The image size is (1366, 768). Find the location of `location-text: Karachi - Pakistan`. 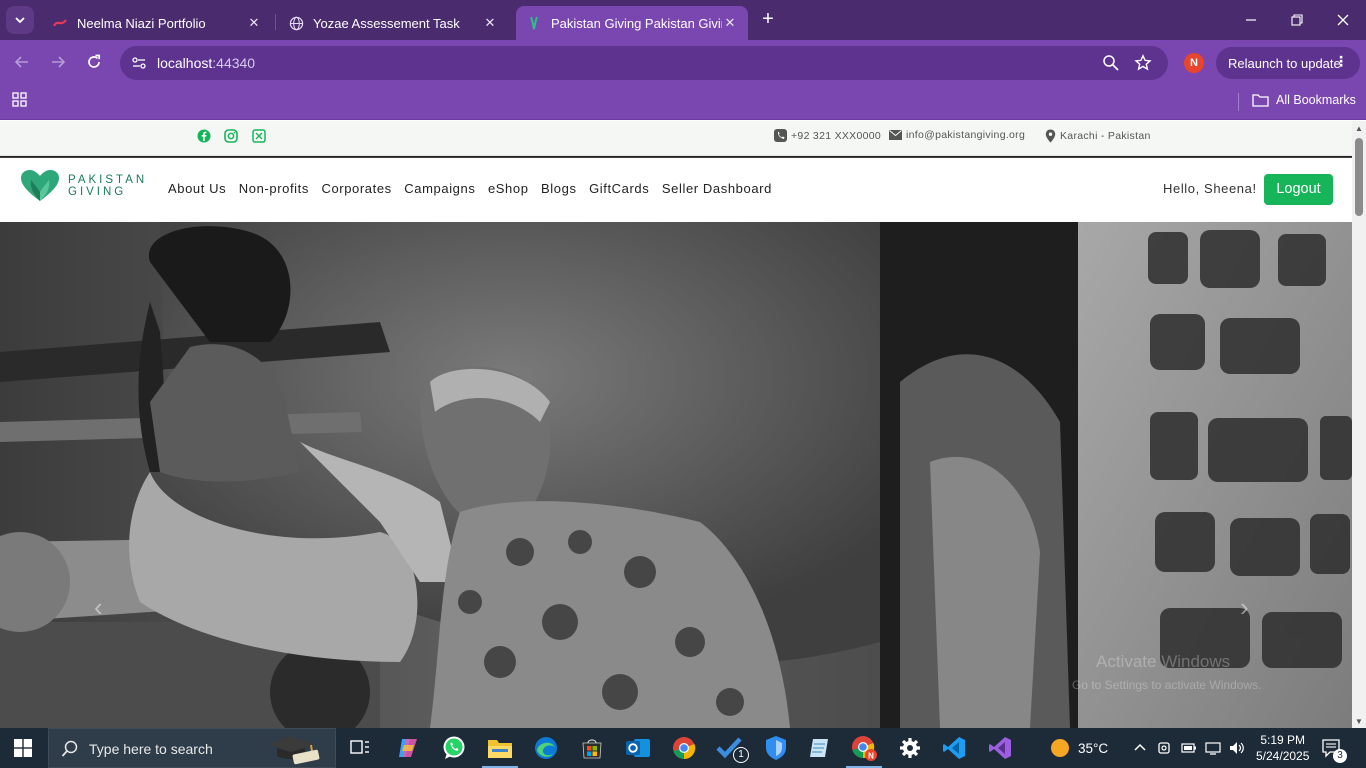

location-text: Karachi - Pakistan is located at coordinates (1105, 136).